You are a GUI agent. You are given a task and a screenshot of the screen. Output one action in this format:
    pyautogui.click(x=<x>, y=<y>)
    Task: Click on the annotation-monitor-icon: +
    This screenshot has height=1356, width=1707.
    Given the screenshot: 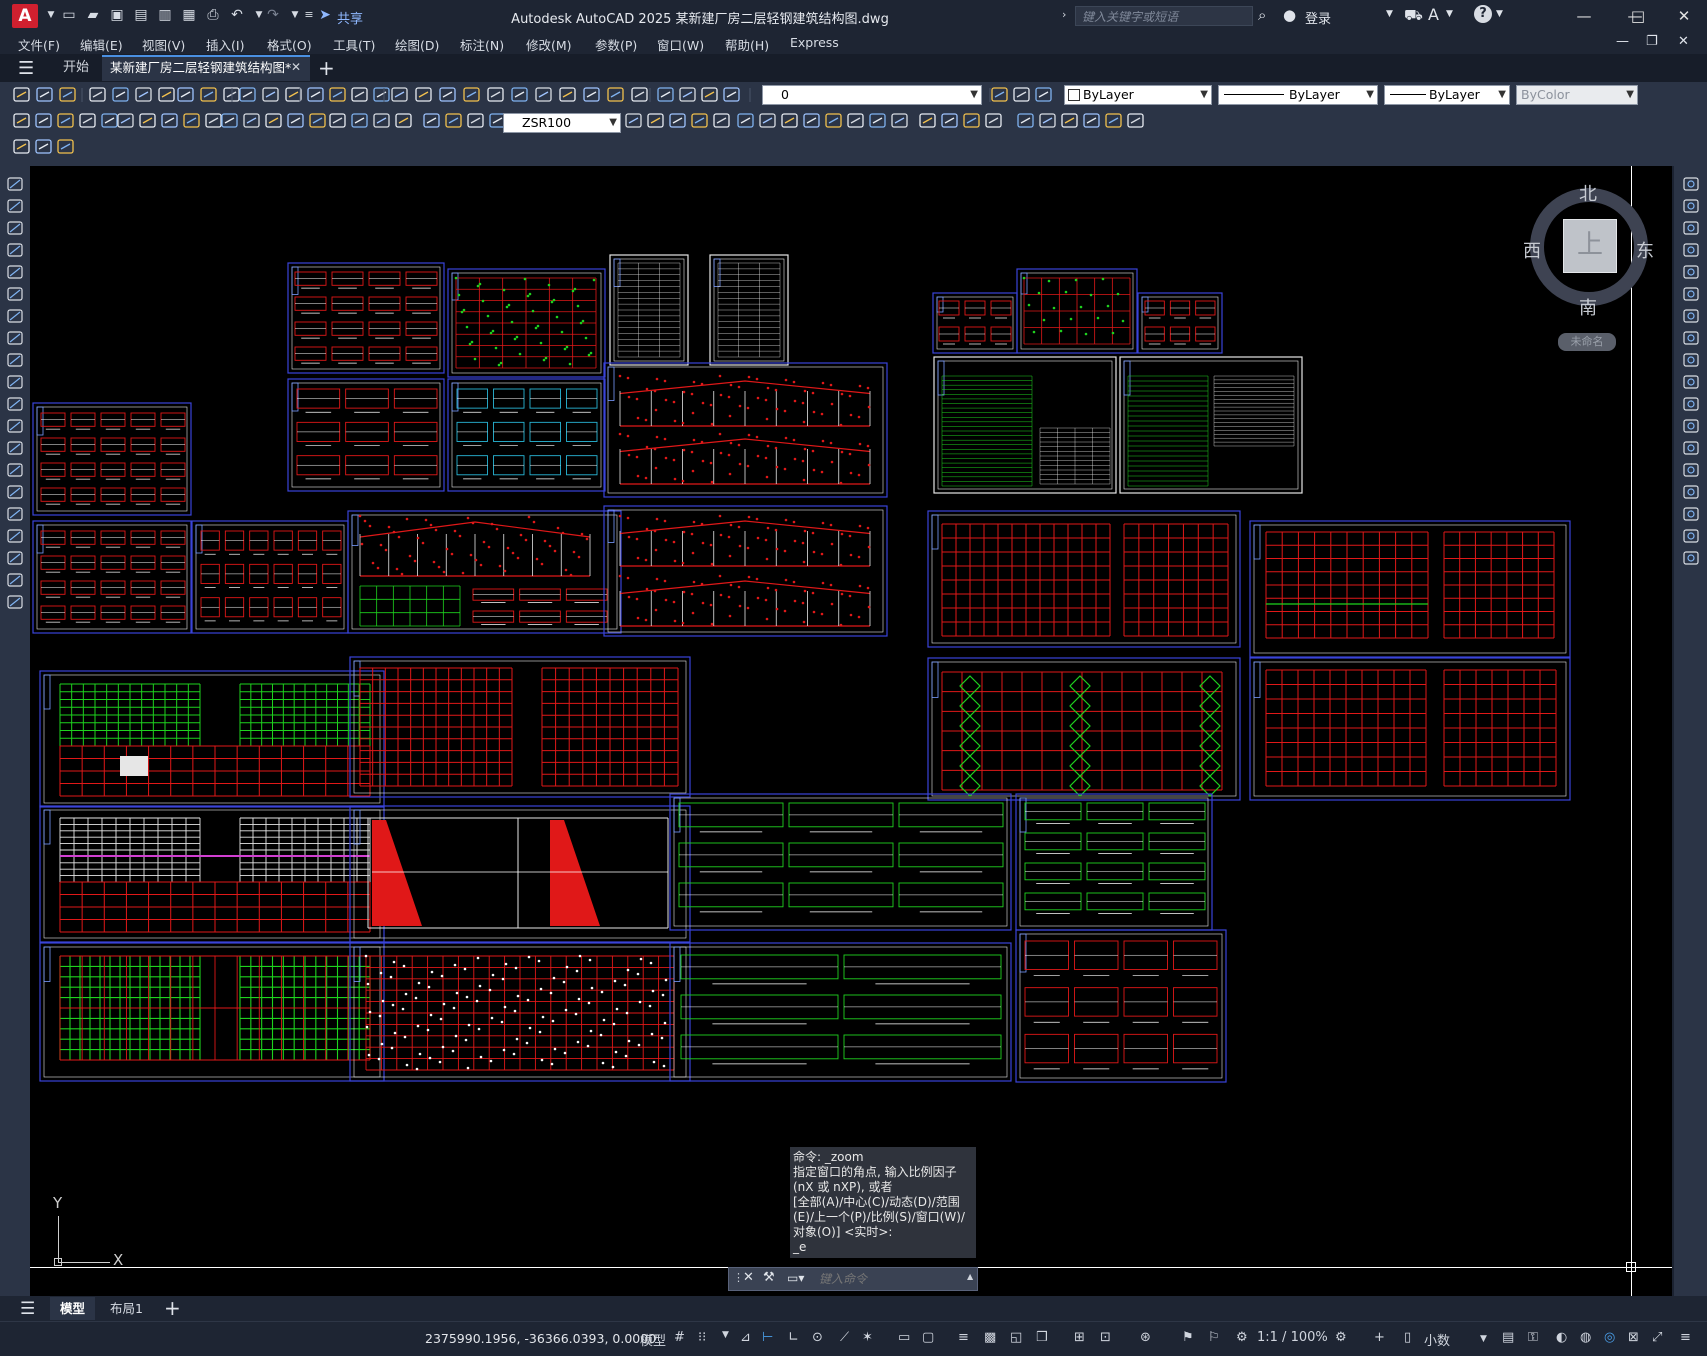 What is the action you would take?
    pyautogui.click(x=1379, y=1337)
    